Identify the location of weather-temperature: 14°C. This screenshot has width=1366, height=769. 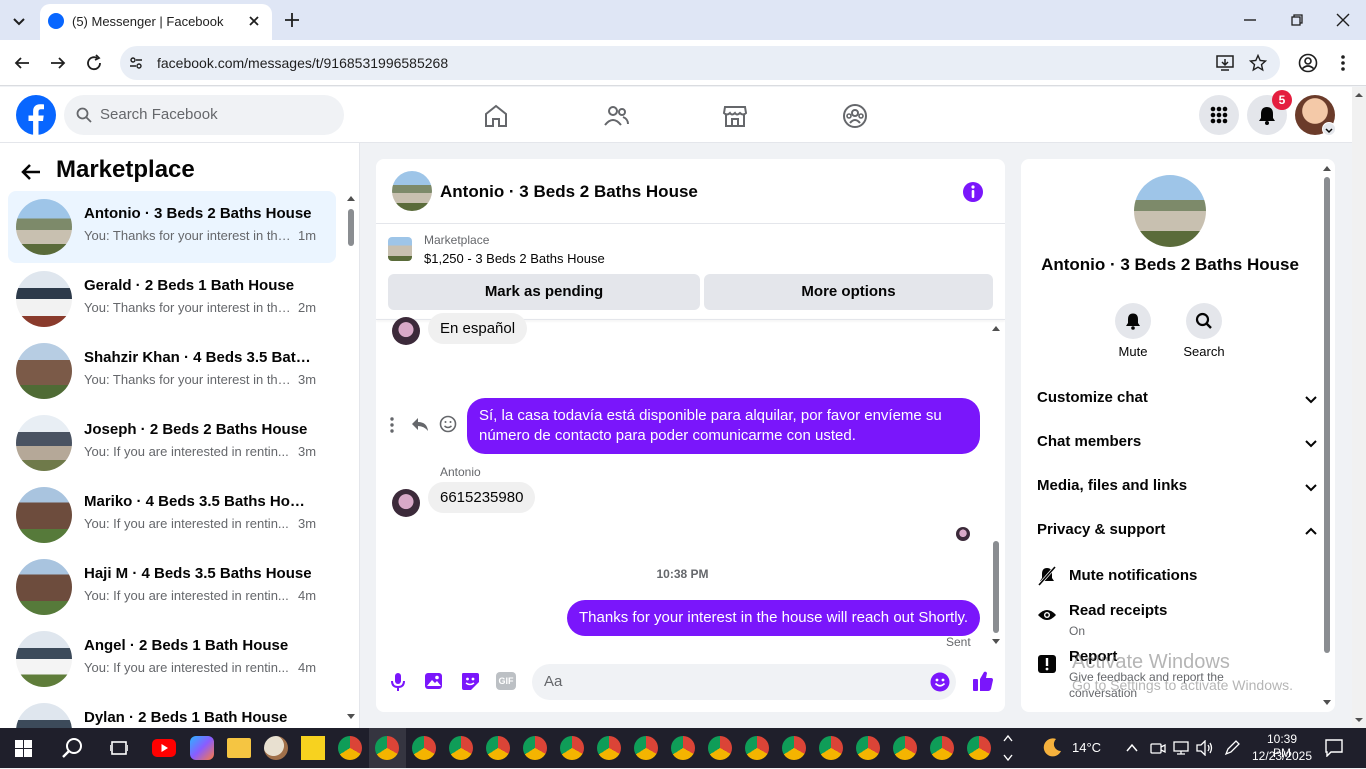
(1086, 747).